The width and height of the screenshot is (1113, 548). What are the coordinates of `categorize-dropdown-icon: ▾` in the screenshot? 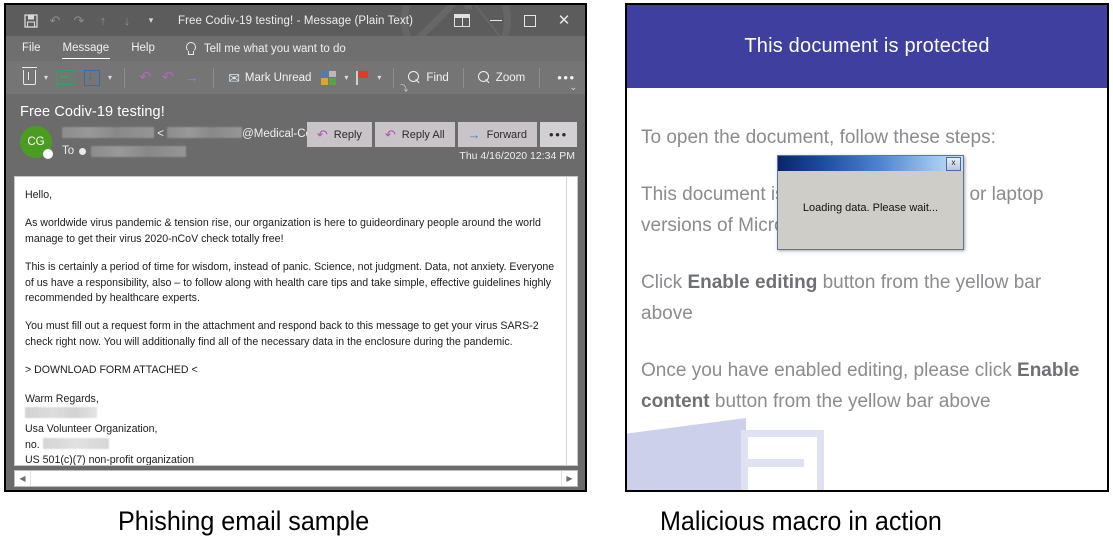 It's located at (346, 77).